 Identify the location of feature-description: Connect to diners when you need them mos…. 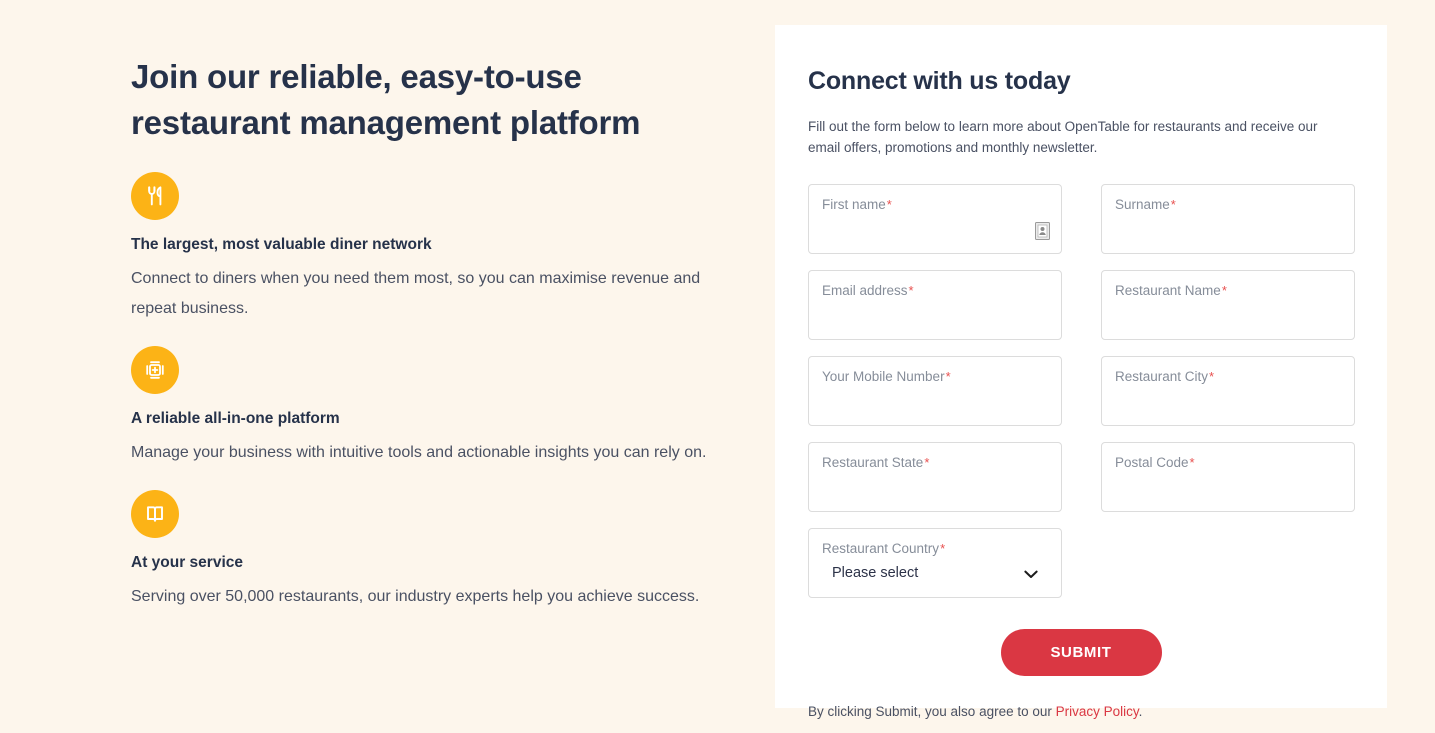
(416, 293).